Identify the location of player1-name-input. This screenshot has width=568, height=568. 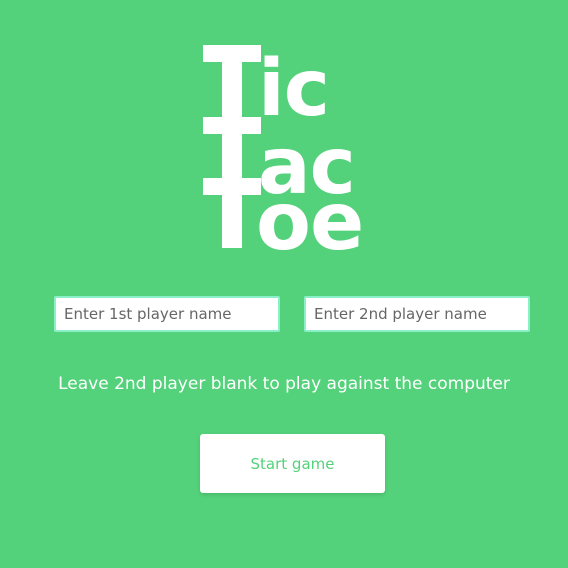
(167, 314).